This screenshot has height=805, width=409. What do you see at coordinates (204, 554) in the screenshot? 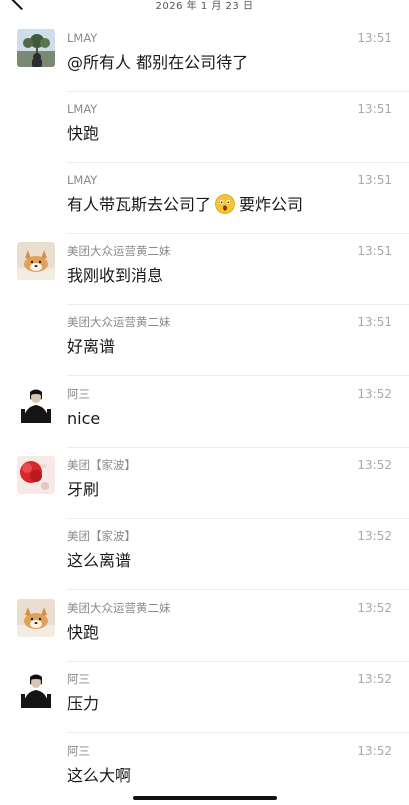
I see `message-item: 美团【家波】 13:52 这么离谱` at bounding box center [204, 554].